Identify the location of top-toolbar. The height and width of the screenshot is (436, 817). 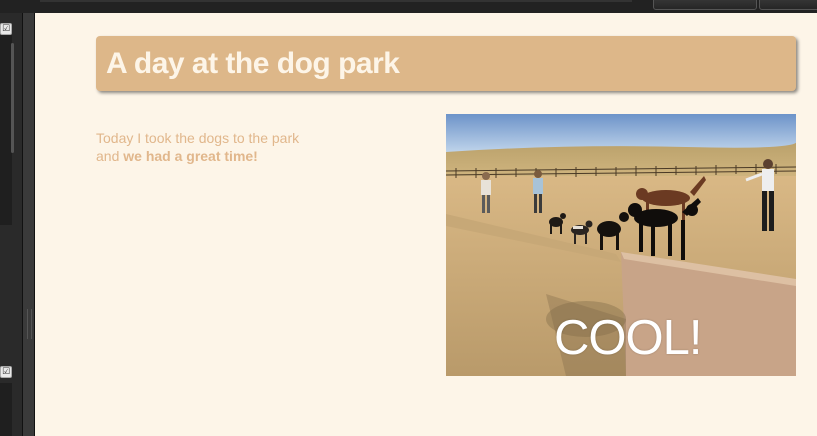
(408, 6).